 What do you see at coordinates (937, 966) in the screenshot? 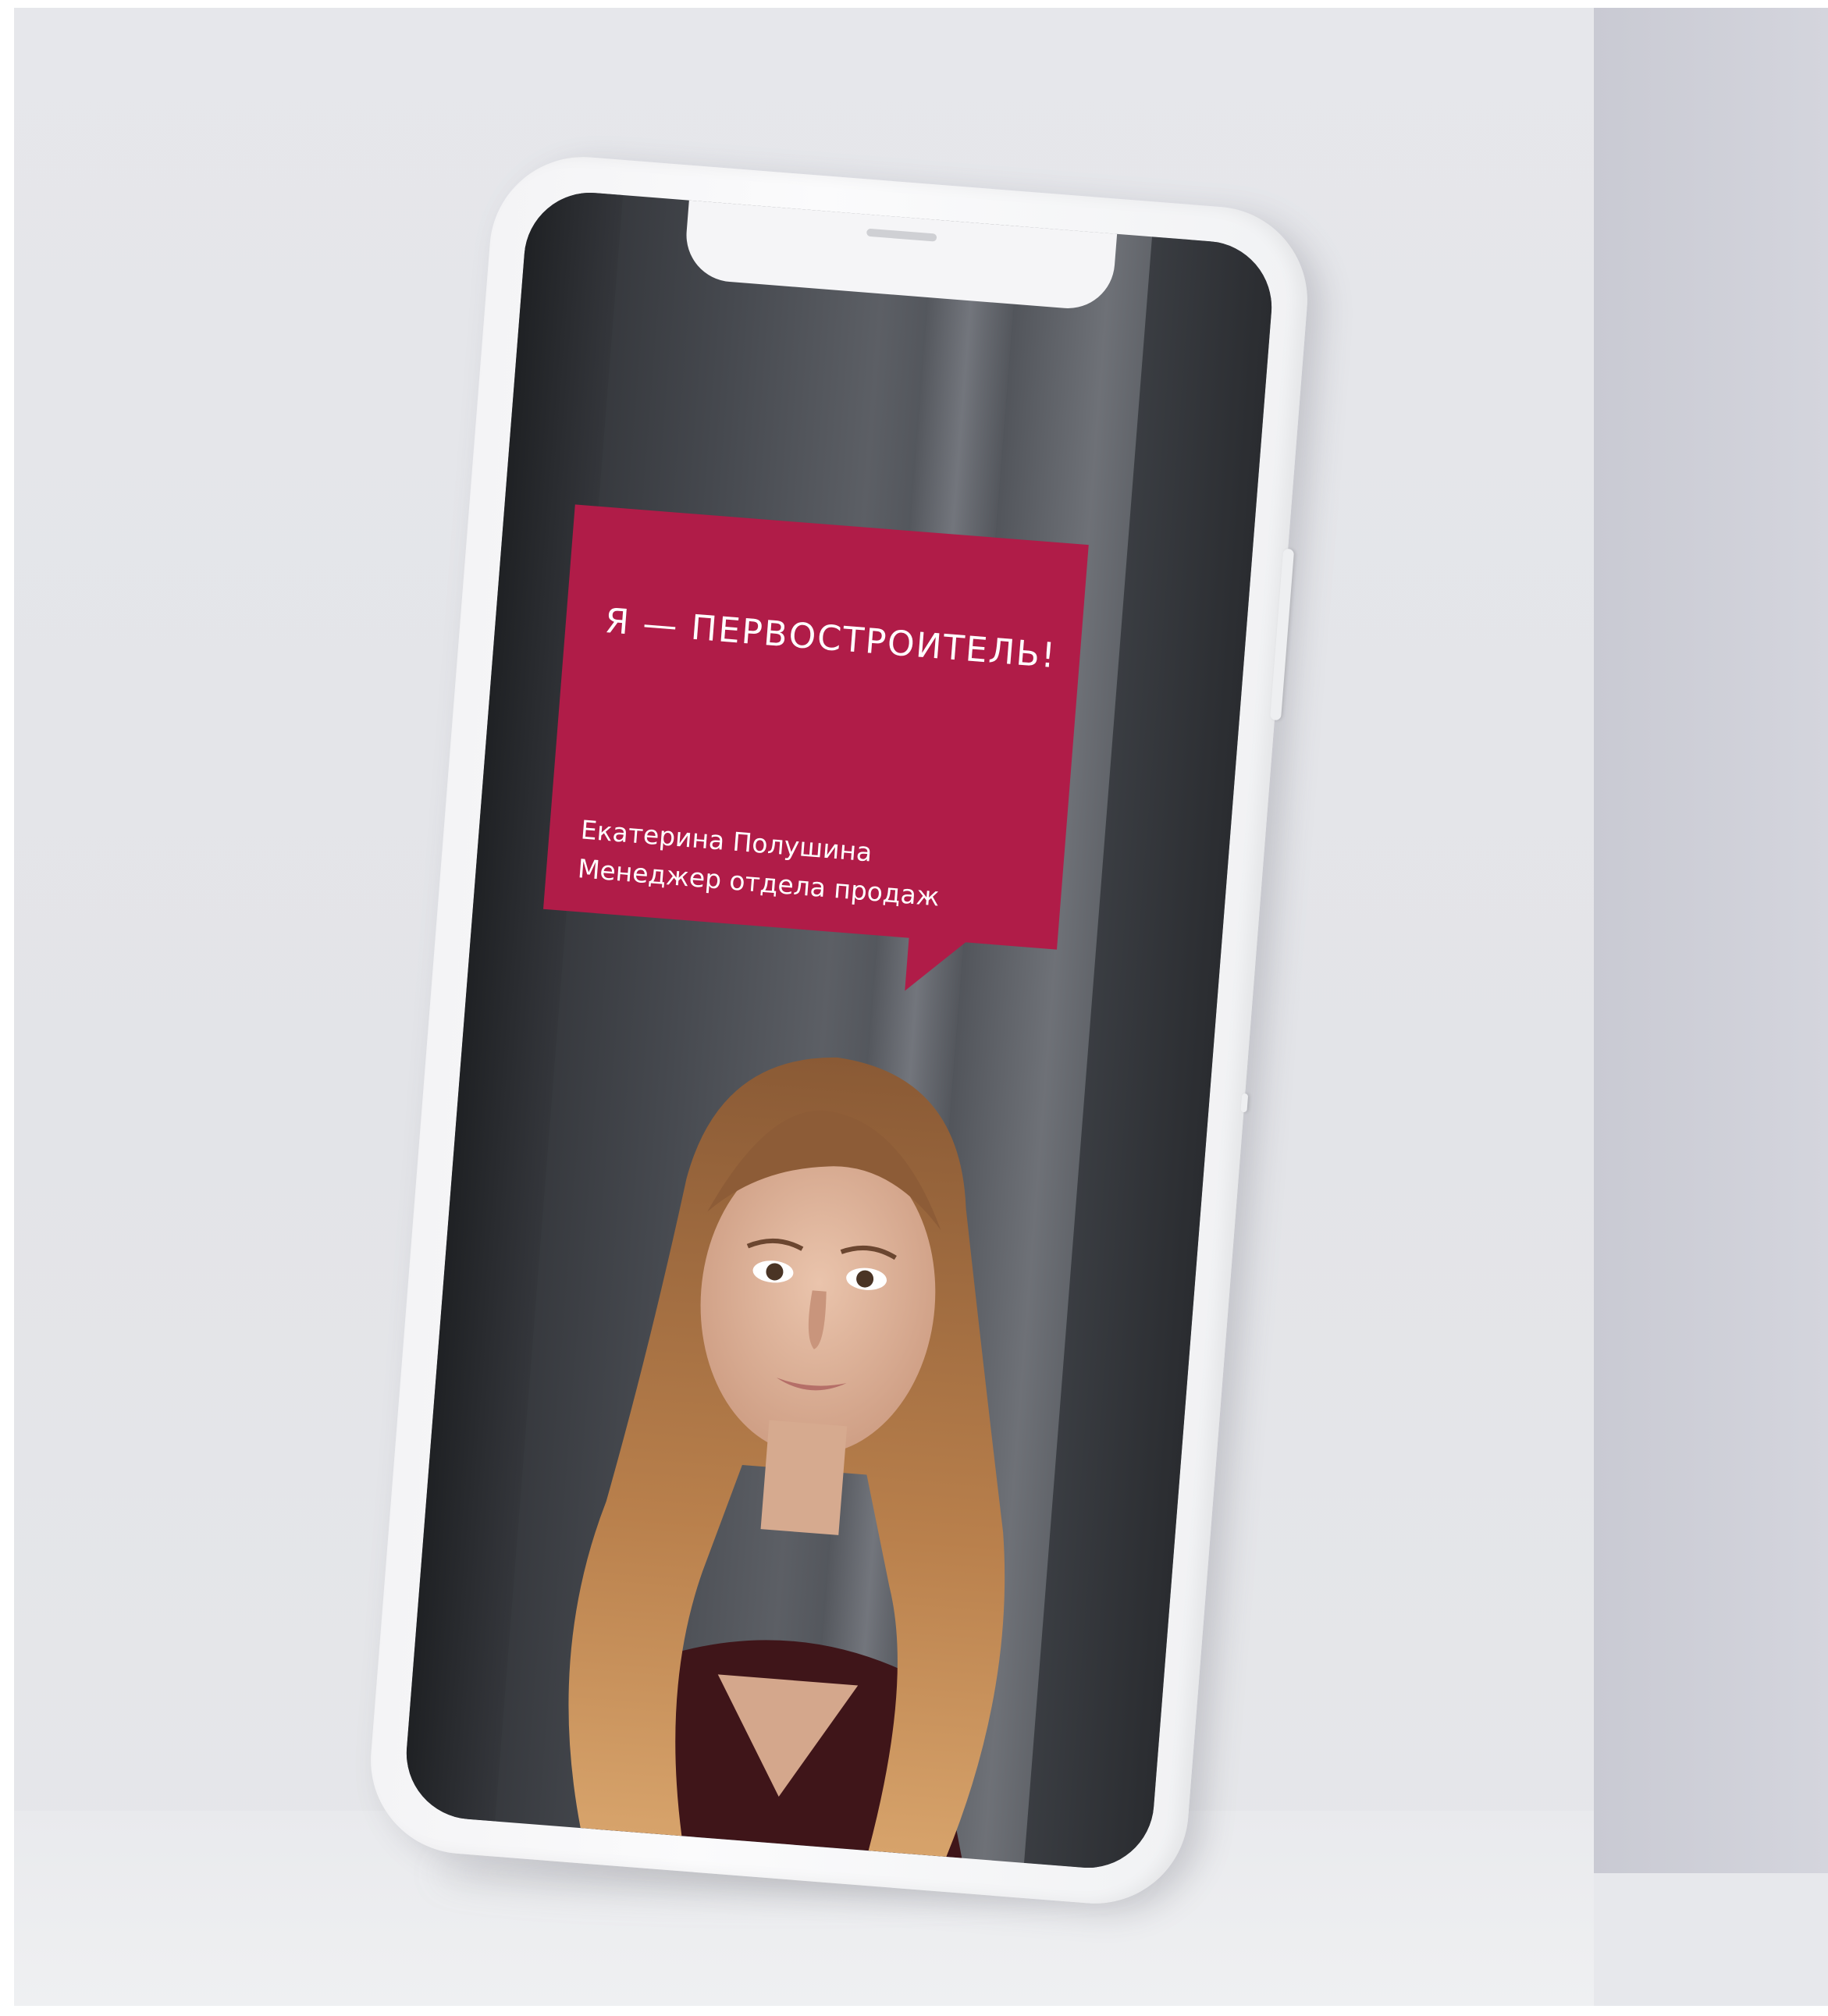
I see `speech-bubble-tail` at bounding box center [937, 966].